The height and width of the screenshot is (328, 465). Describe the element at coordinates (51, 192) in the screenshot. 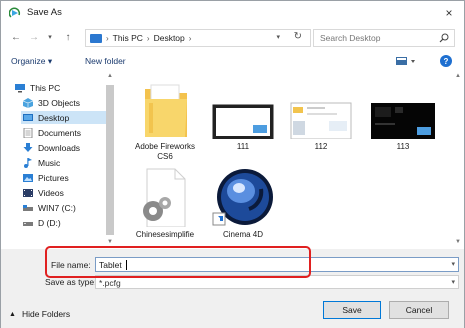

I see `sidebar-item-label: Videos` at that location.